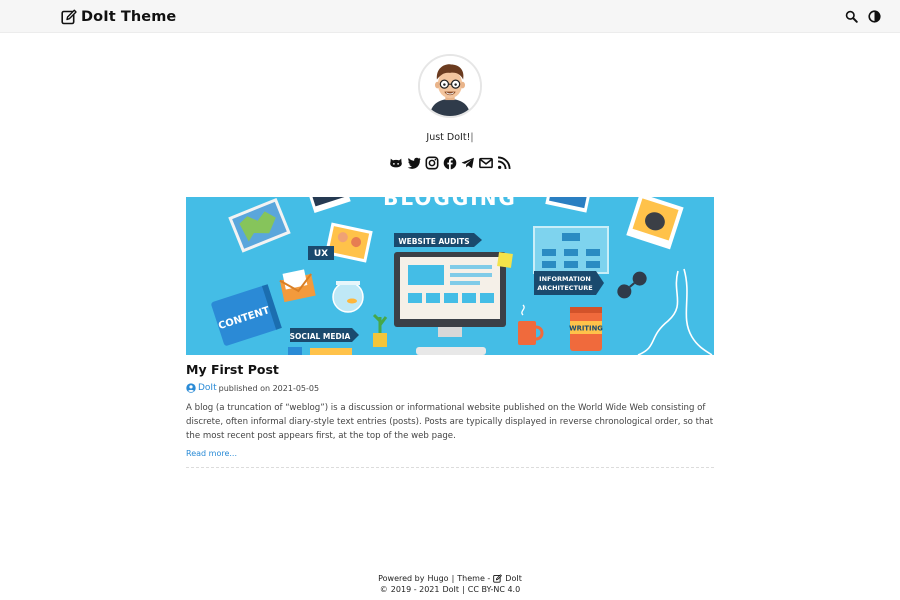 This screenshot has width=900, height=600. What do you see at coordinates (401, 578) in the screenshot?
I see `footer-powered-prefix: Powered by` at bounding box center [401, 578].